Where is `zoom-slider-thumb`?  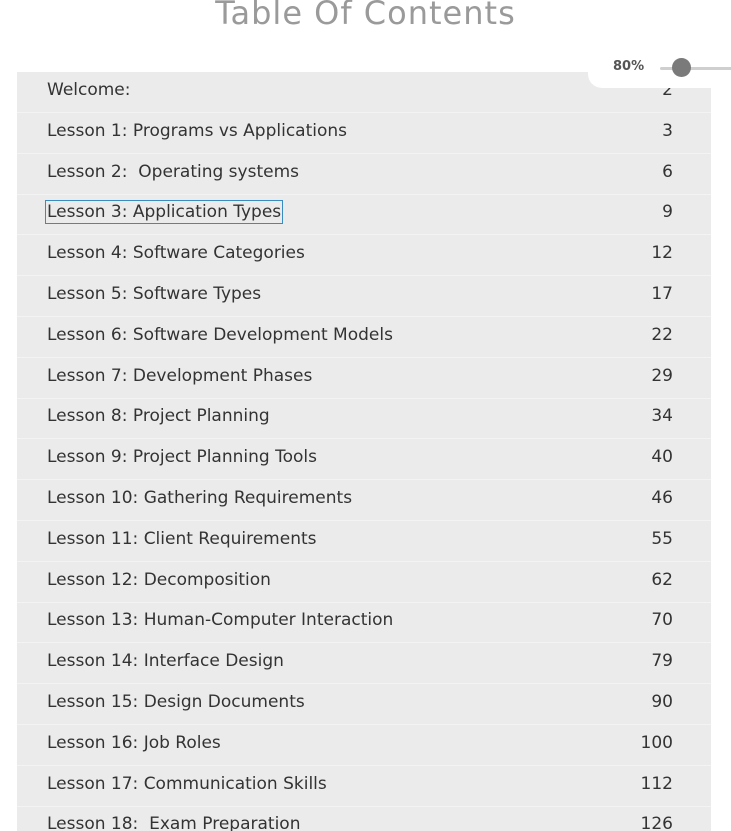
zoom-slider-thumb is located at coordinates (681, 67).